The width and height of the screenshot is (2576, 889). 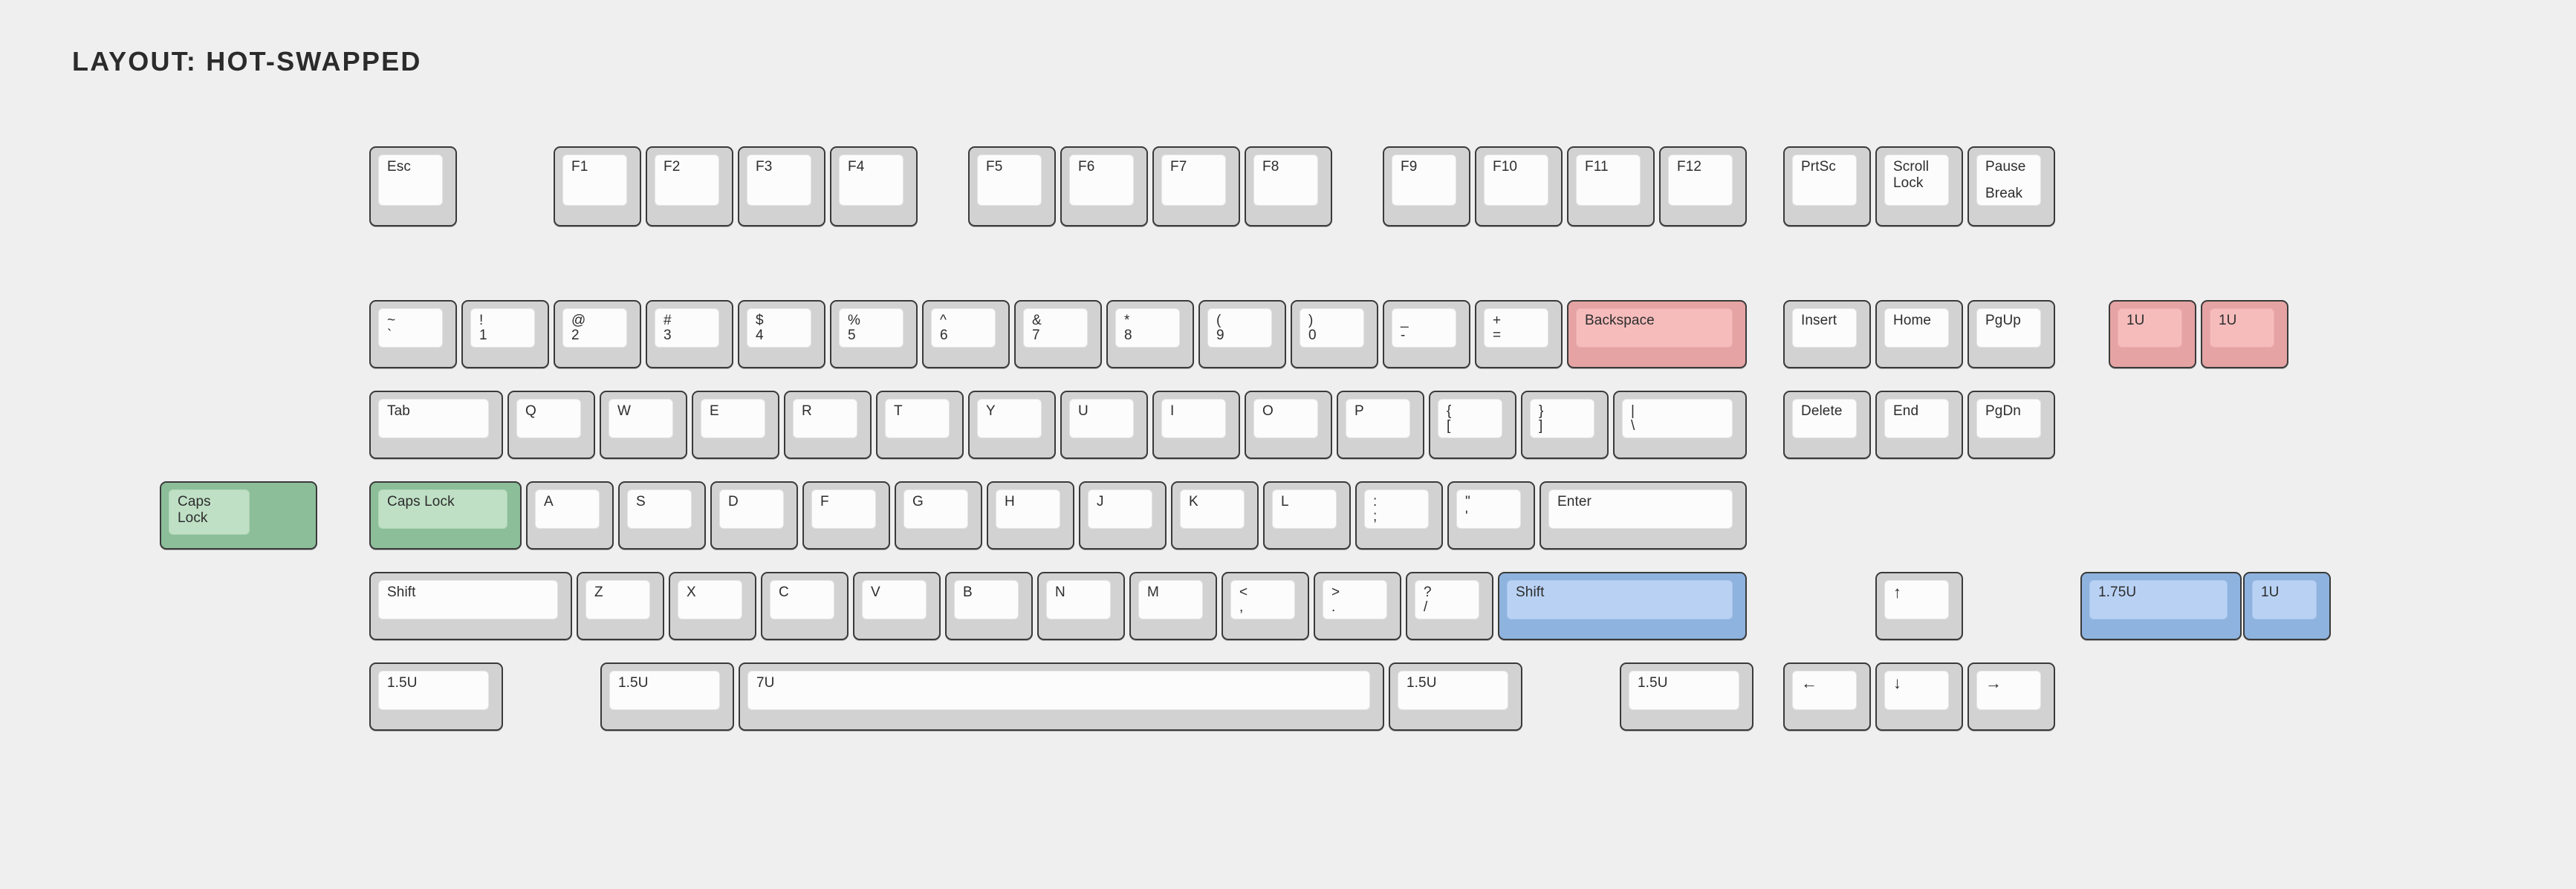 I want to click on arrow-left-icon: ←, so click(x=1809, y=683).